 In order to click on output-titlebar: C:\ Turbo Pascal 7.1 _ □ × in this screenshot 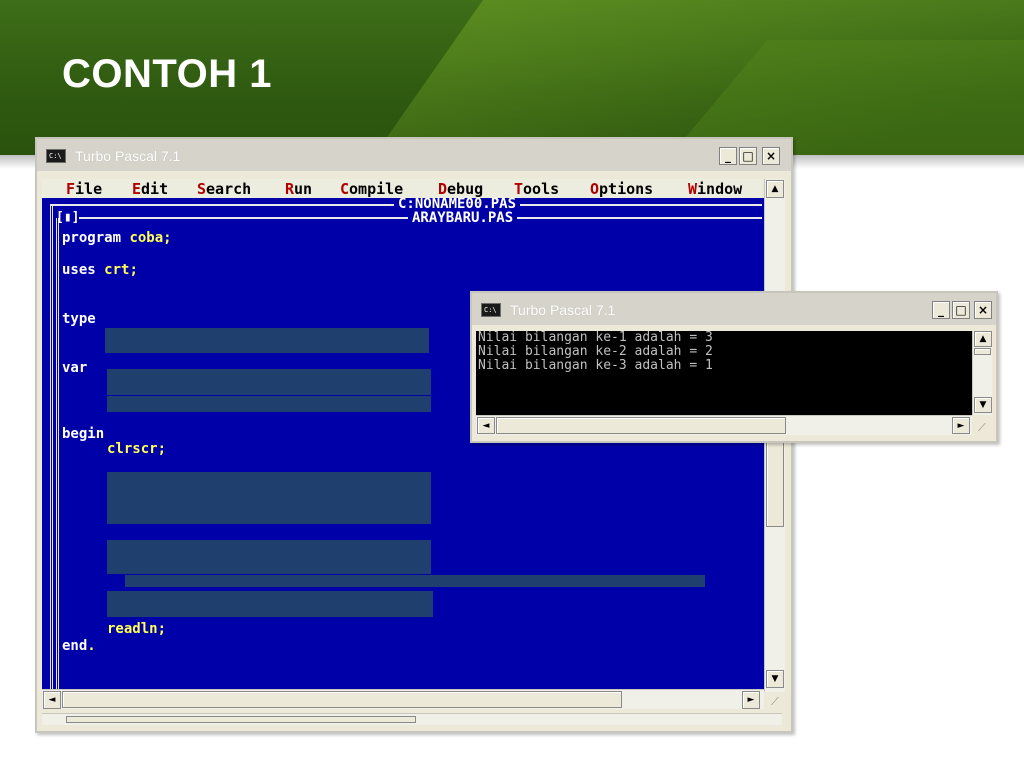, I will do `click(734, 309)`.